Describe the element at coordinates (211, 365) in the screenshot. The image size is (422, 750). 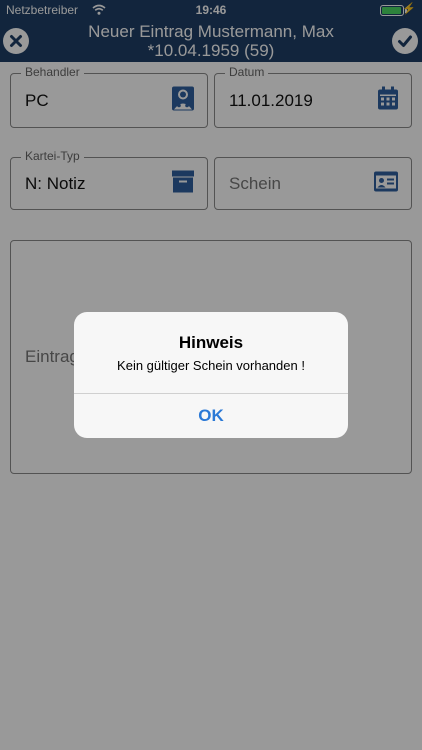
I see `alert-message: Kein gültiger Schein vorhanden !` at that location.